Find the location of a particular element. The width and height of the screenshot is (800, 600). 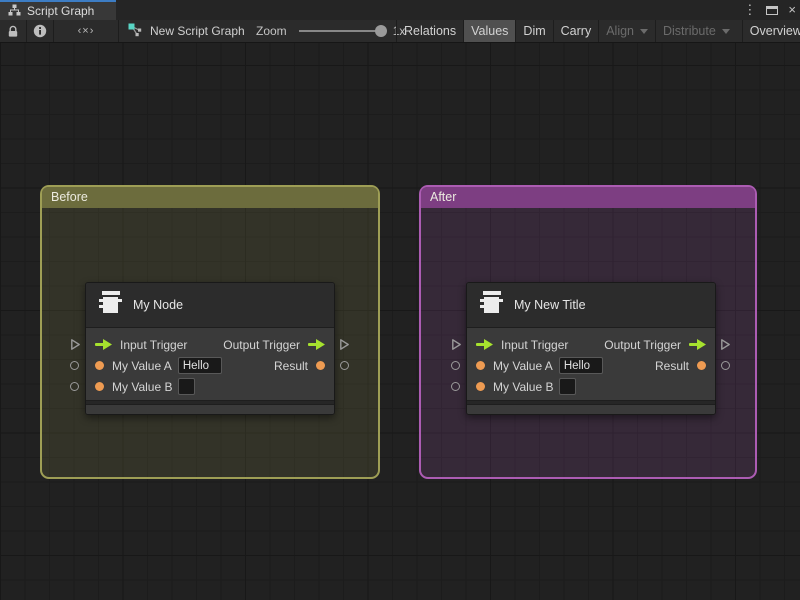

zoom-slider-handle is located at coordinates (380, 31).